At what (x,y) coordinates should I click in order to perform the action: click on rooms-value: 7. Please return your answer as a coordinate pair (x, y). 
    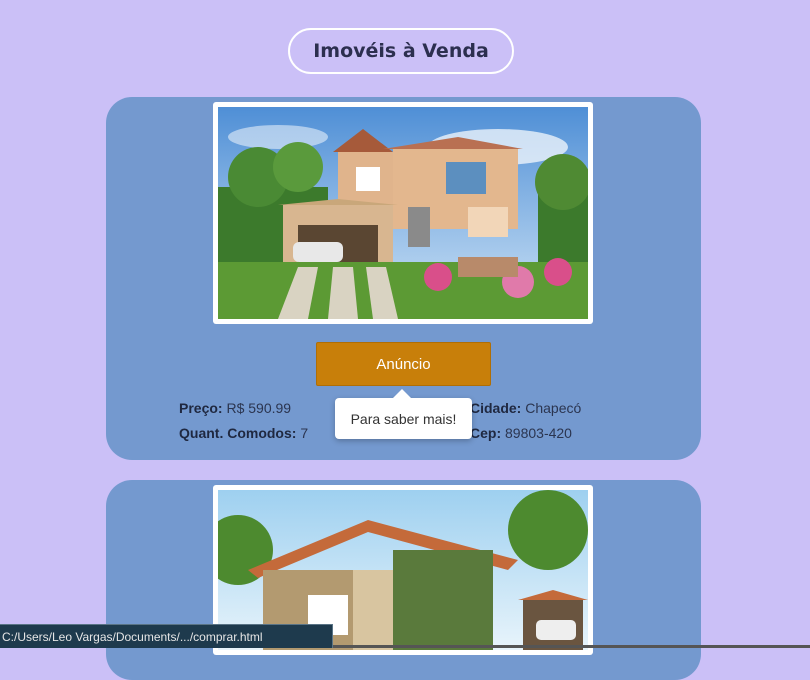
    Looking at the image, I should click on (304, 433).